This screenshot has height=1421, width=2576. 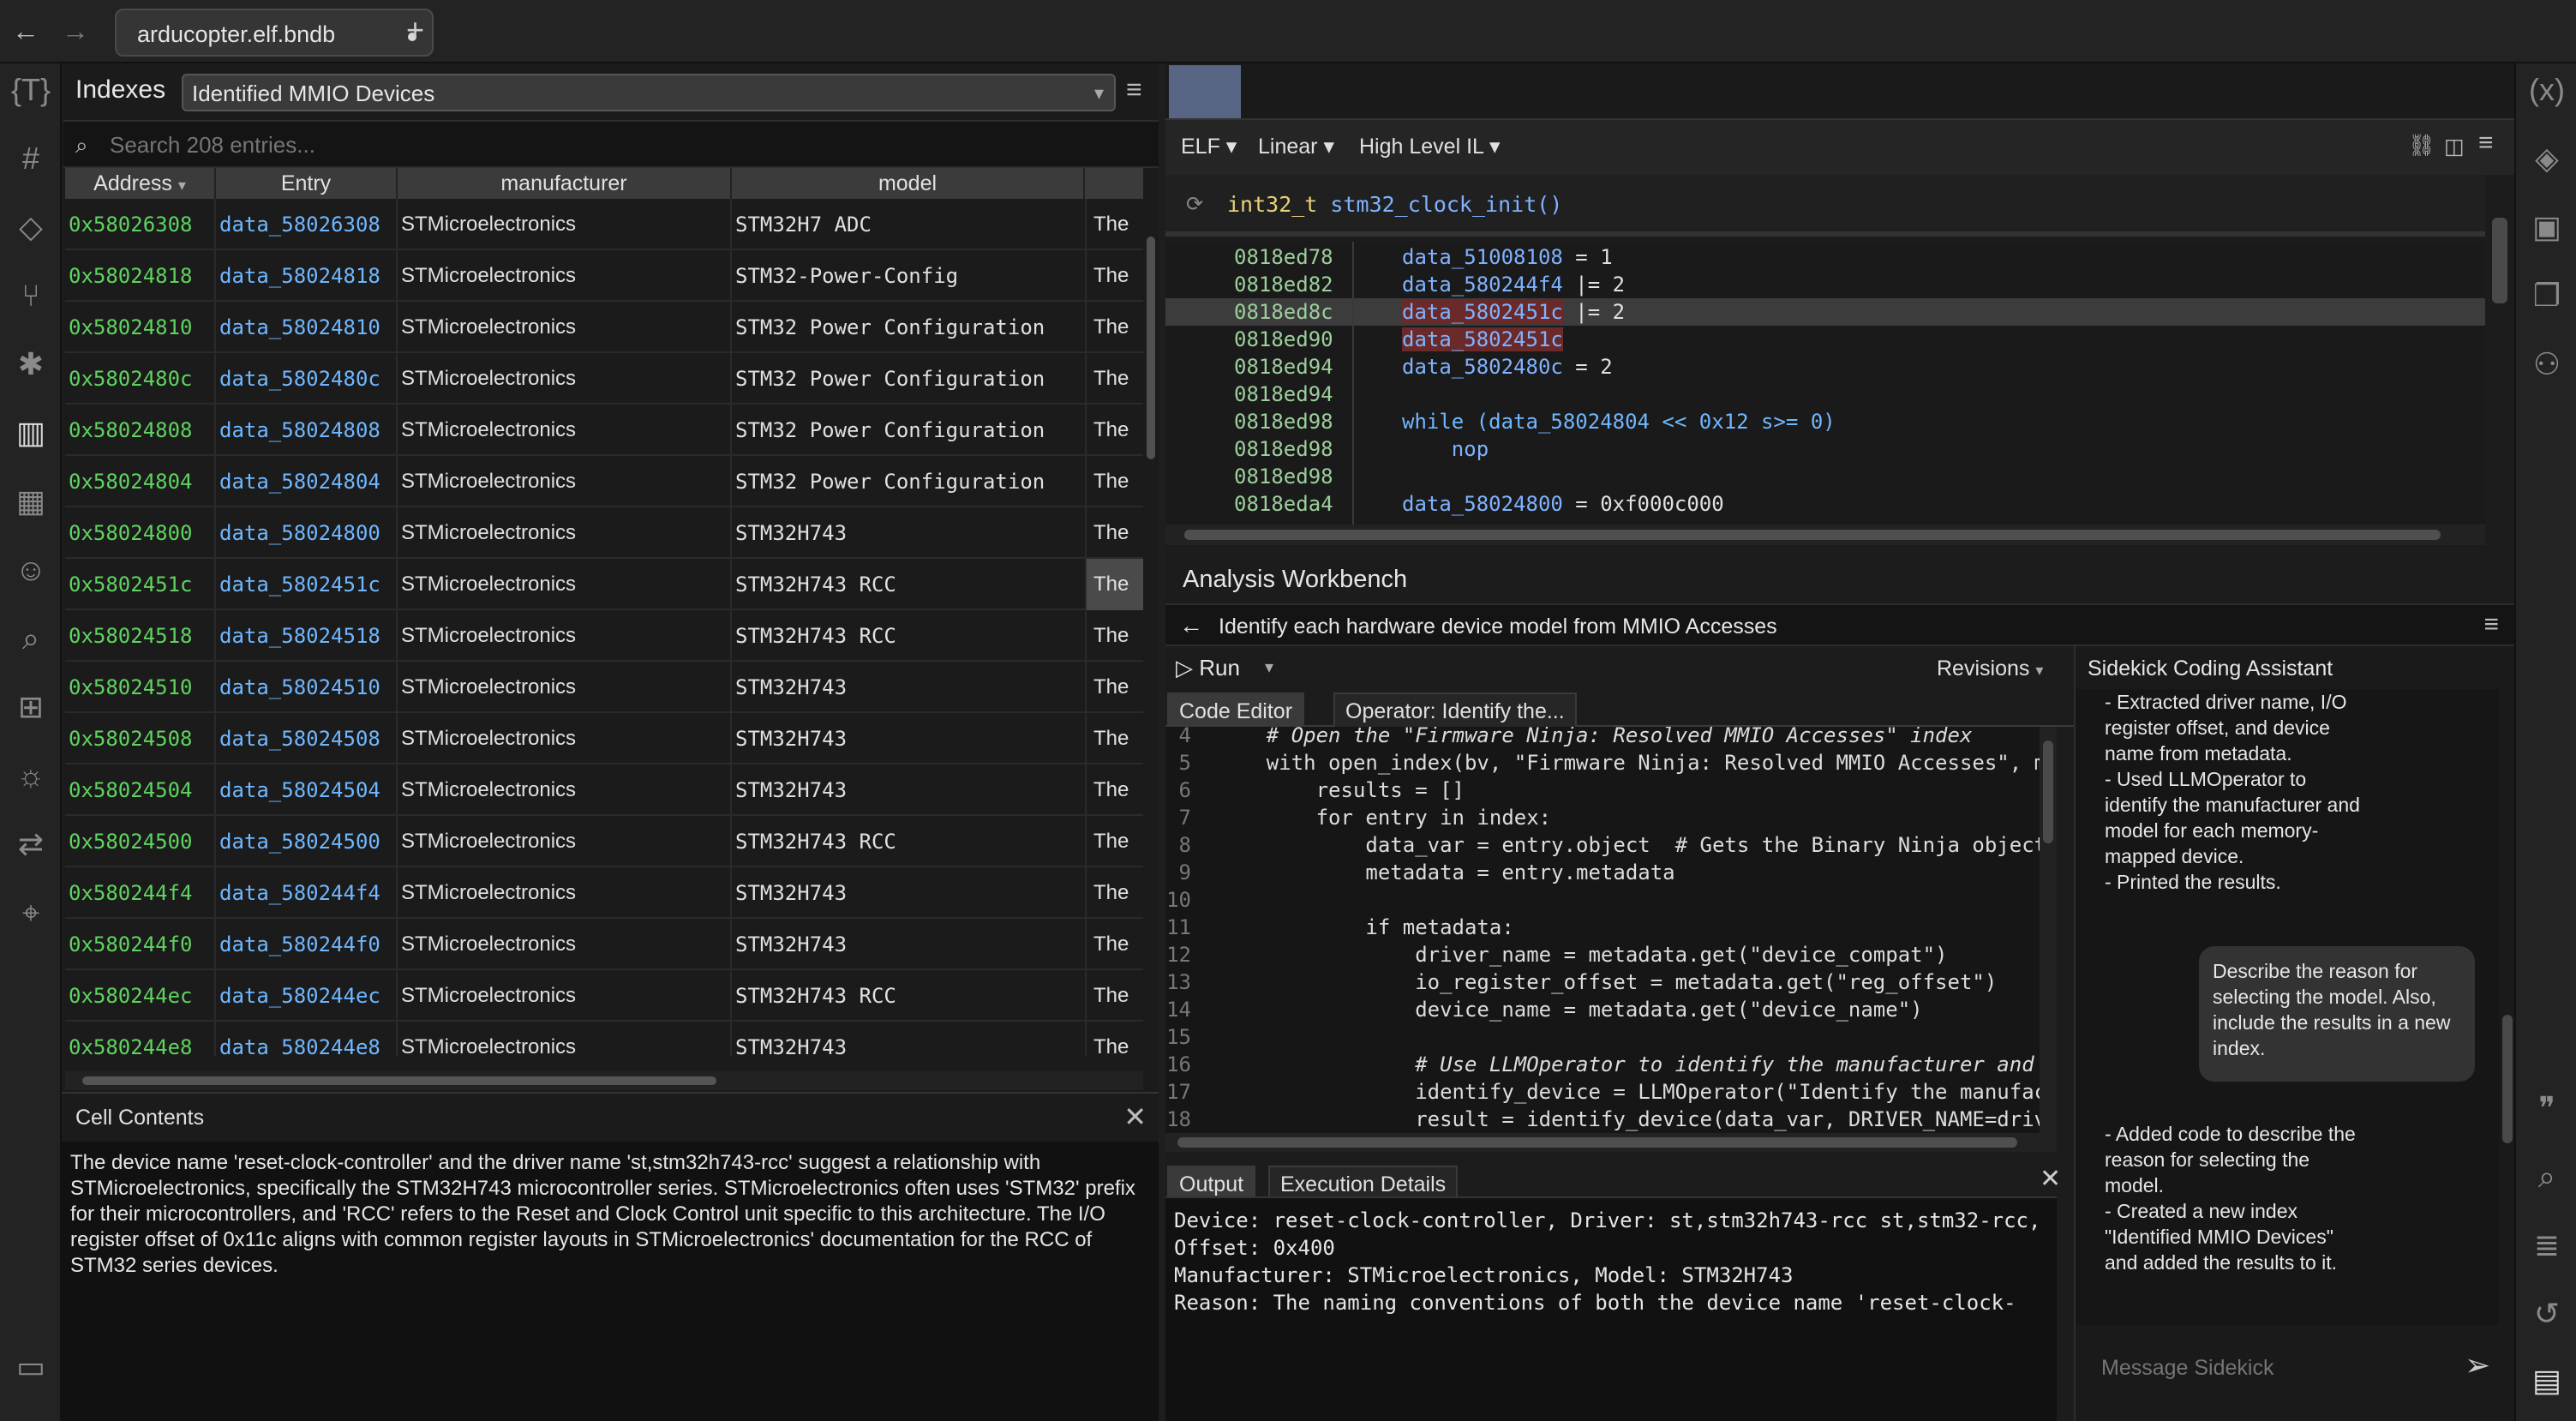 I want to click on lightbulb-icon: ☼, so click(x=31, y=776).